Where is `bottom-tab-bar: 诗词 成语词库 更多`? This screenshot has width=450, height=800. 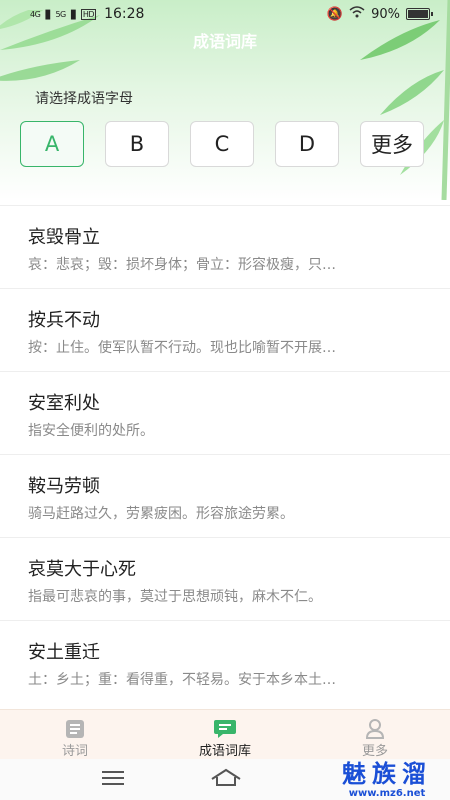 bottom-tab-bar: 诗词 成语词库 更多 is located at coordinates (225, 734).